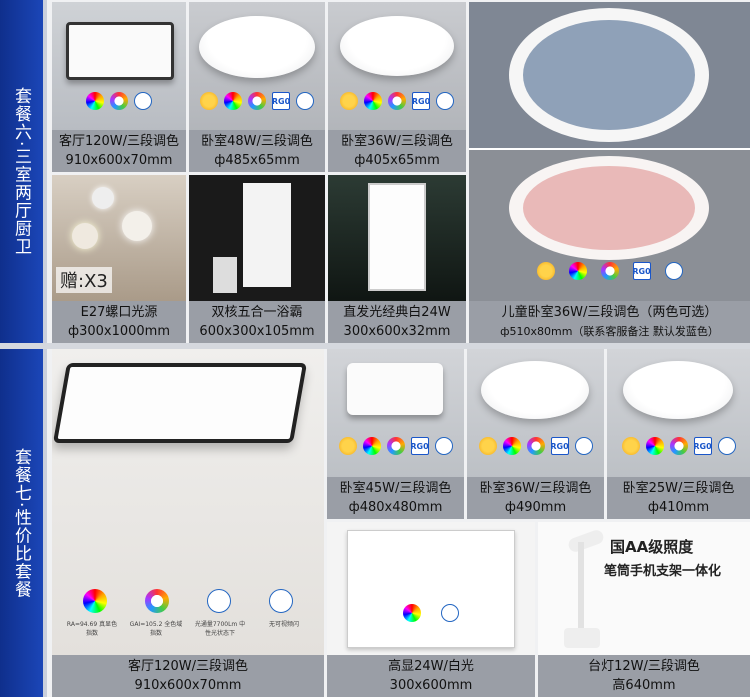  Describe the element at coordinates (395, 488) in the screenshot. I see `caption-title: 卧室45W/三段调色` at that location.